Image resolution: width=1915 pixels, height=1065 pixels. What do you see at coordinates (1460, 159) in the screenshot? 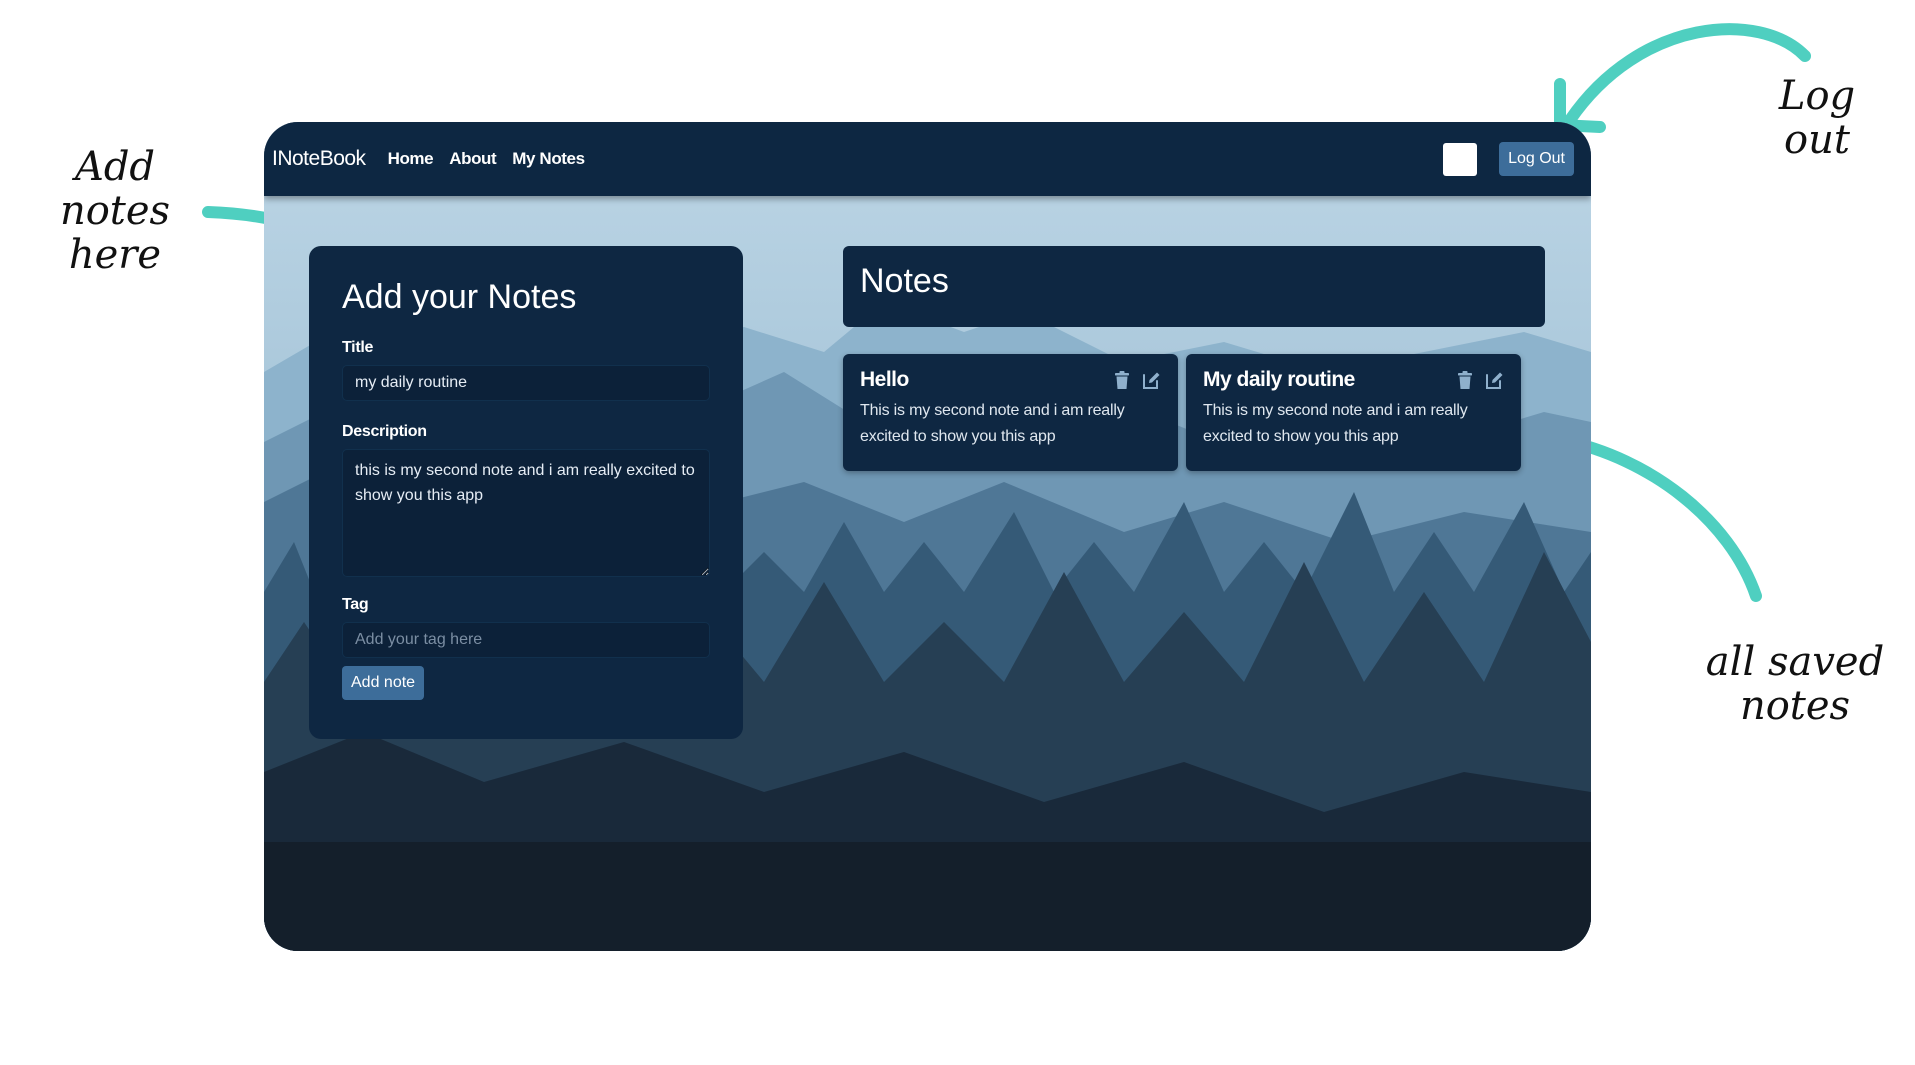
I see `theme-toggle` at bounding box center [1460, 159].